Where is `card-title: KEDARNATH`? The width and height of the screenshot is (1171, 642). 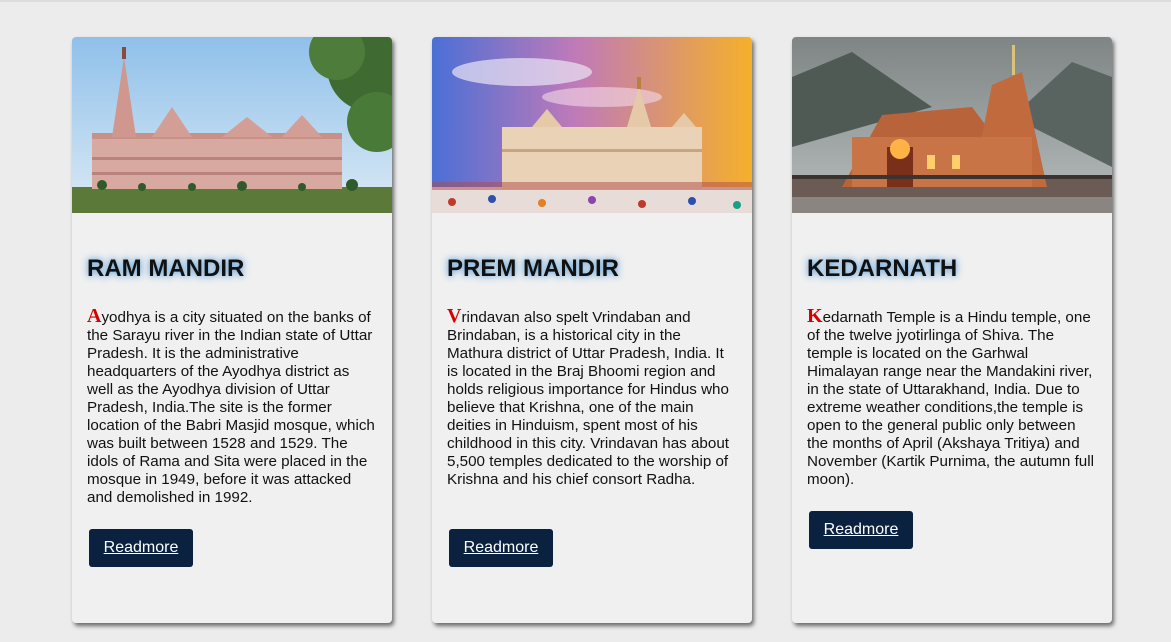 card-title: KEDARNATH is located at coordinates (882, 268).